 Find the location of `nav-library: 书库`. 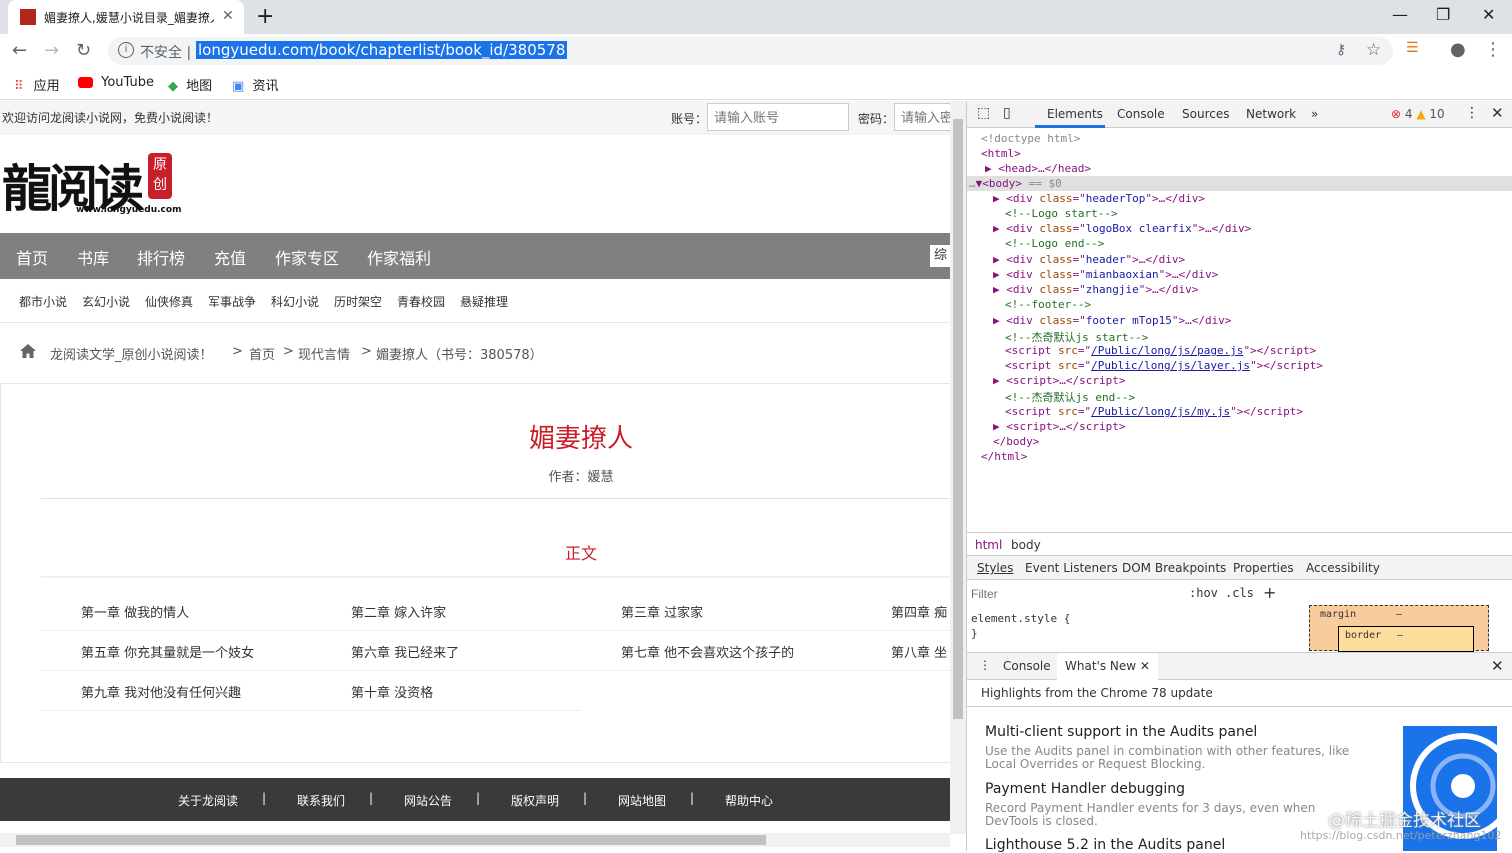

nav-library: 书库 is located at coordinates (93, 257).